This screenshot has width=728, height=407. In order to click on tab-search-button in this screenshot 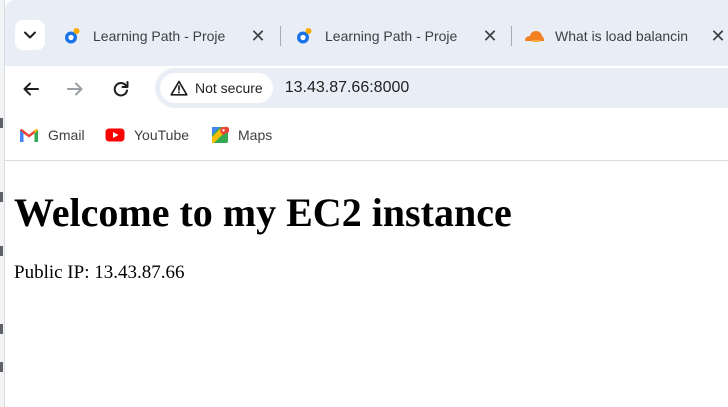, I will do `click(30, 35)`.